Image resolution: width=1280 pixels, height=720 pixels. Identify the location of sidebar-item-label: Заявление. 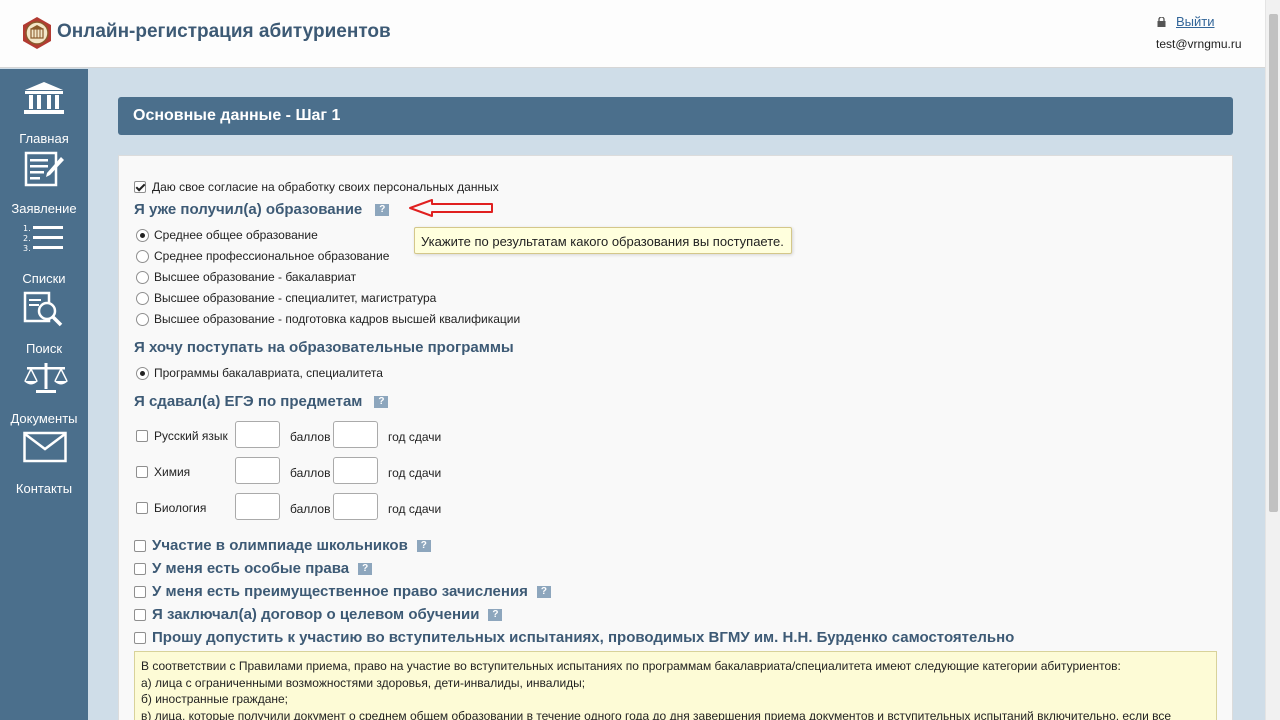
(44, 208).